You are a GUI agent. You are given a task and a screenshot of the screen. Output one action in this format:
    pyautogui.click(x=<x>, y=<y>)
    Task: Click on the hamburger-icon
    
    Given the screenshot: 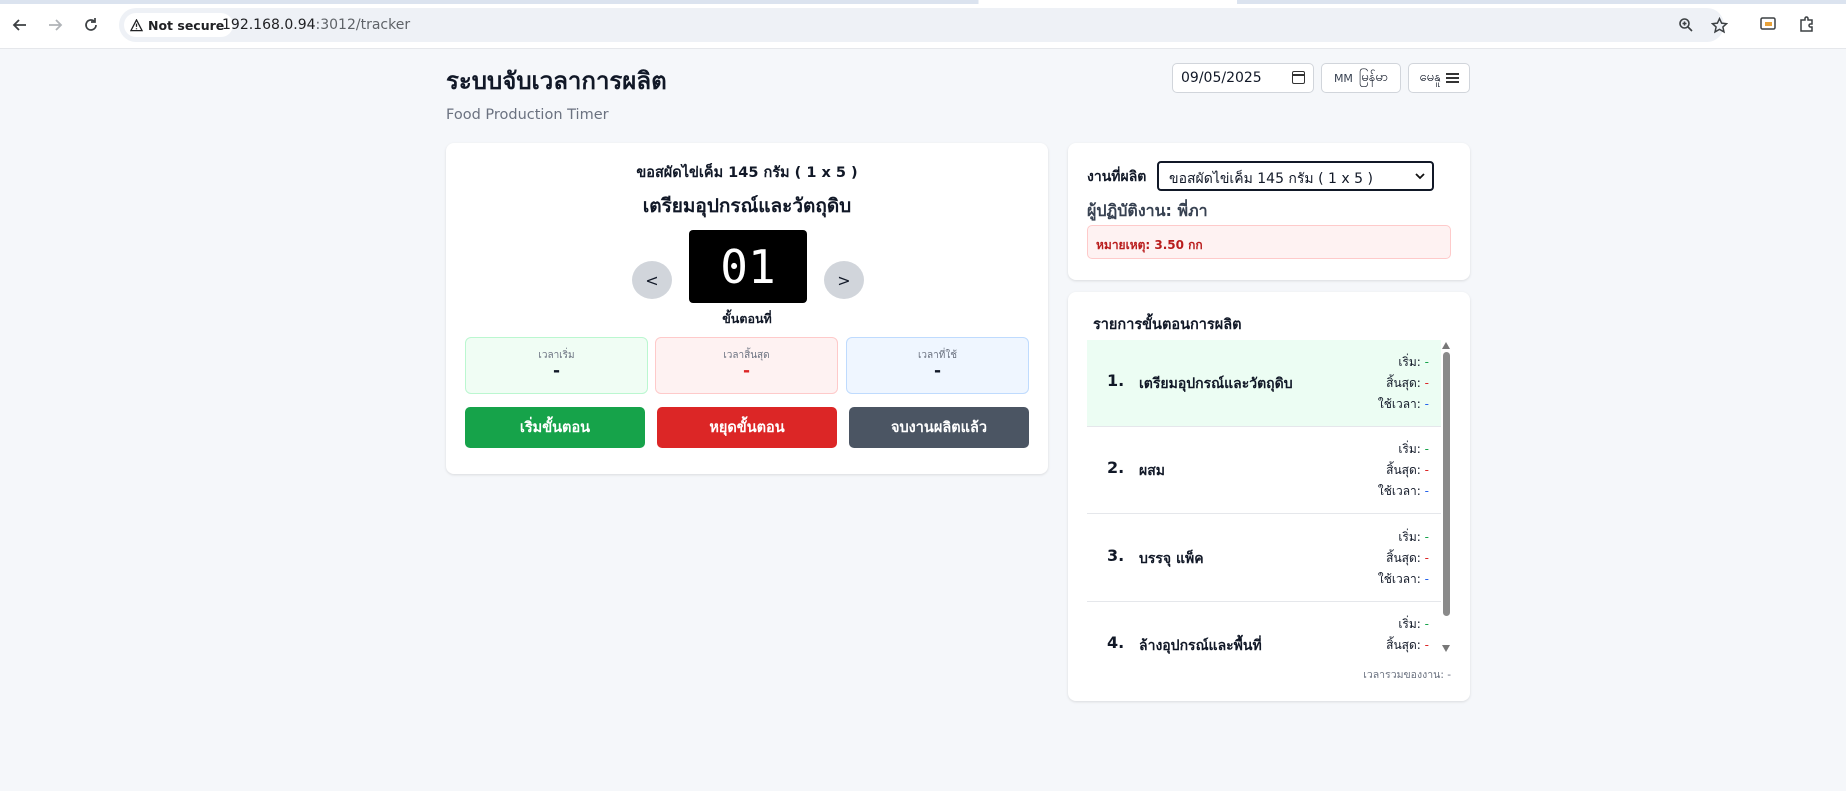 What is the action you would take?
    pyautogui.click(x=1452, y=78)
    